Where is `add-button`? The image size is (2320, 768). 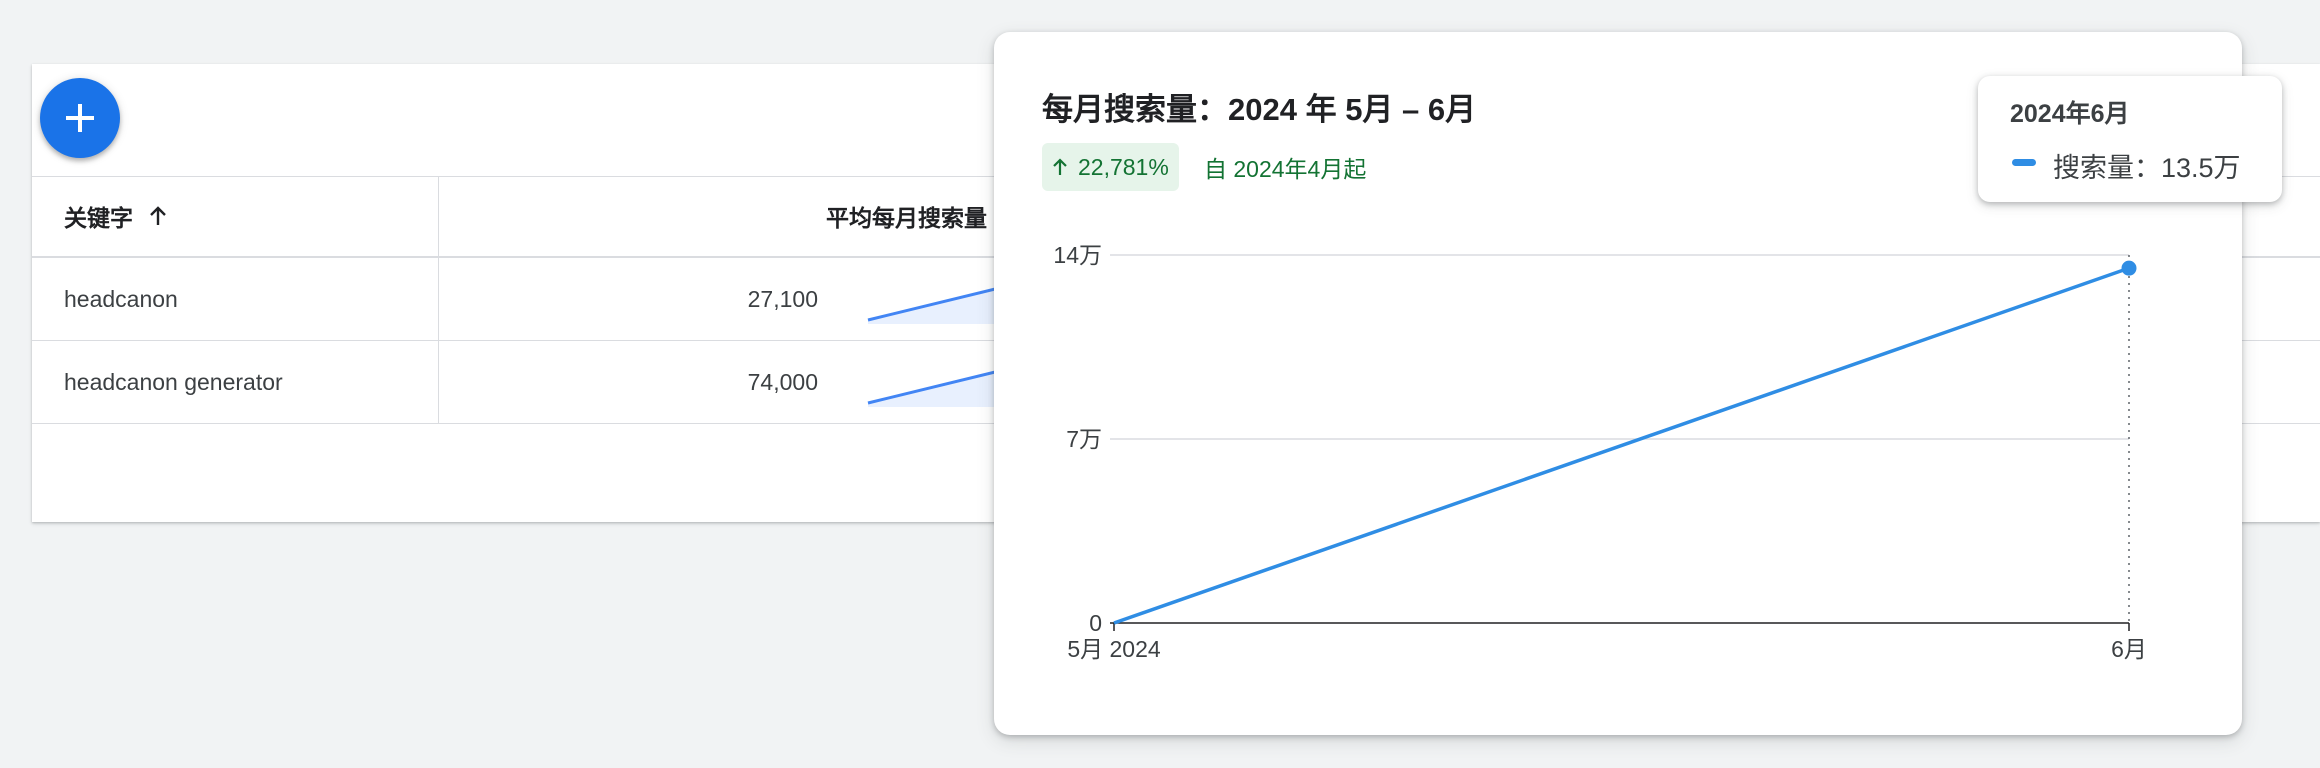 add-button is located at coordinates (80, 118).